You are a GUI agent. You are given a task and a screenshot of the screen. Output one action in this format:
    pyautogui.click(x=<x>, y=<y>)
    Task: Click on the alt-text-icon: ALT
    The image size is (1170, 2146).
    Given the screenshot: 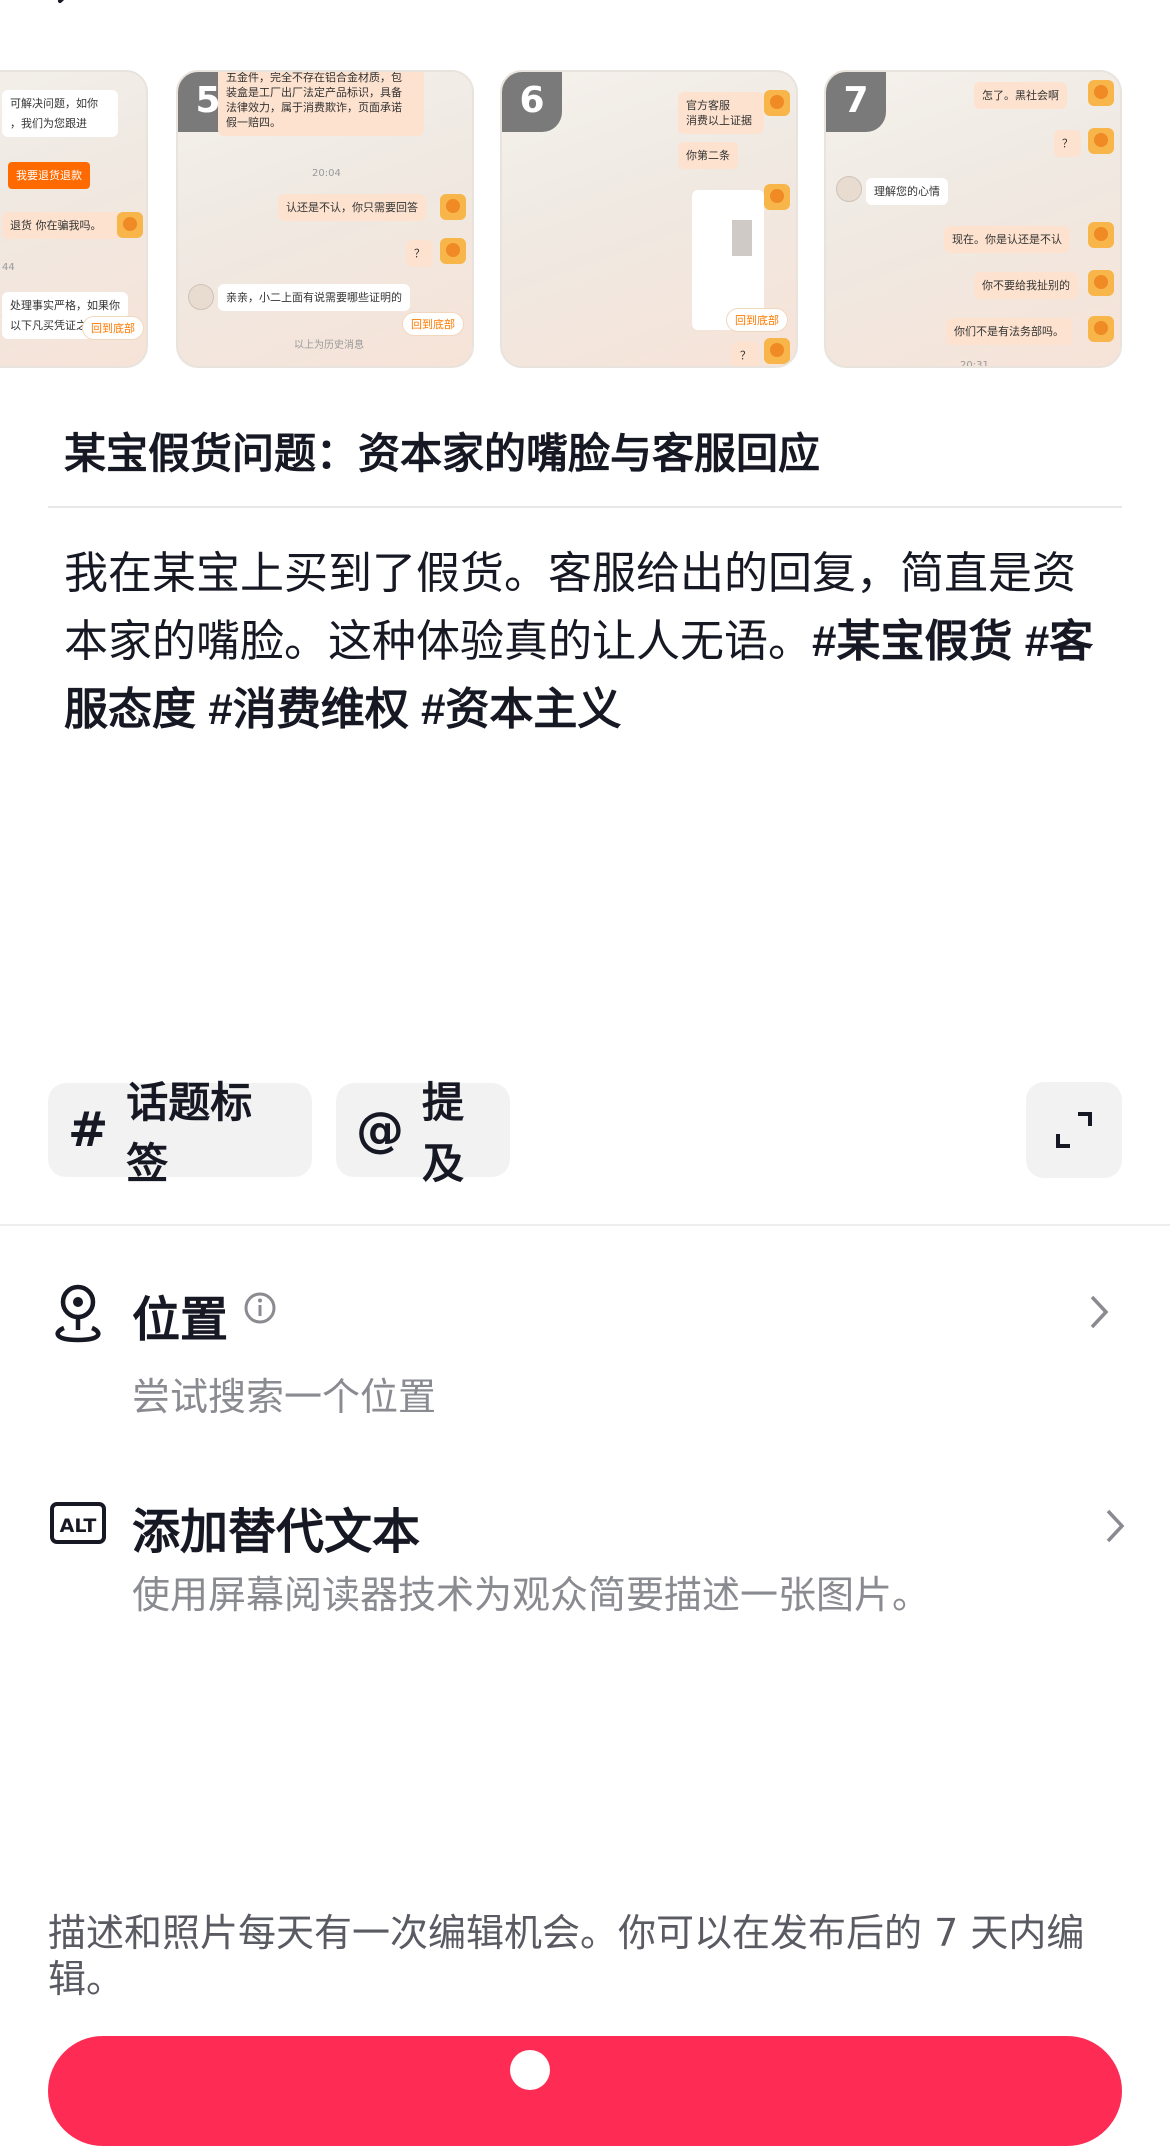 What is the action you would take?
    pyautogui.click(x=78, y=1523)
    